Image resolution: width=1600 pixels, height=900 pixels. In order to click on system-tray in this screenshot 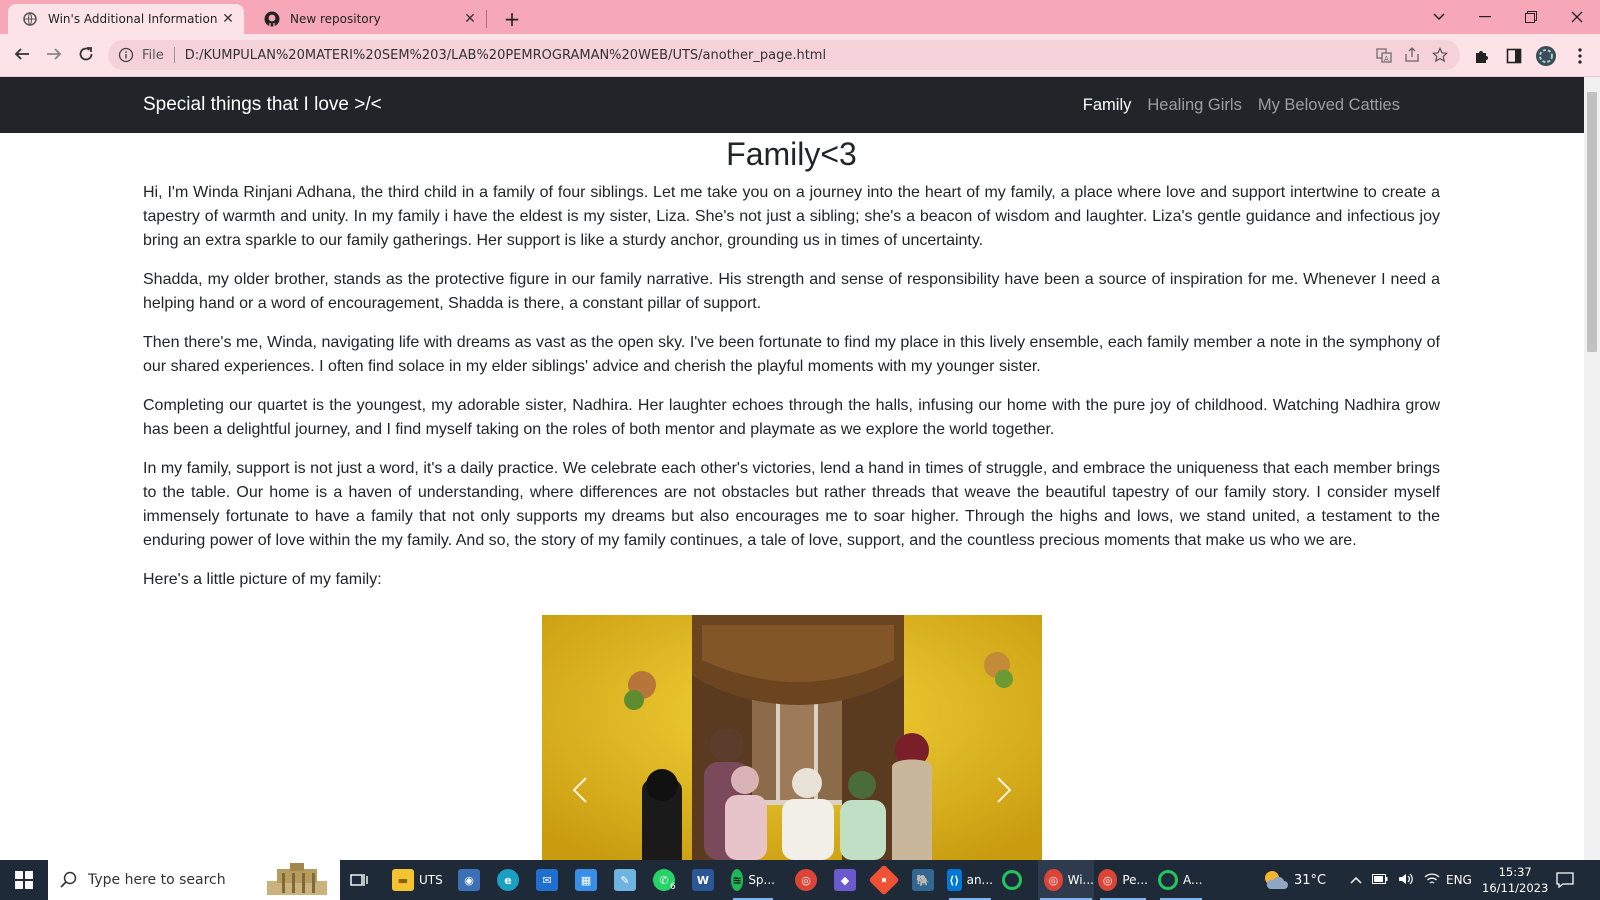, I will do `click(1395, 880)`.